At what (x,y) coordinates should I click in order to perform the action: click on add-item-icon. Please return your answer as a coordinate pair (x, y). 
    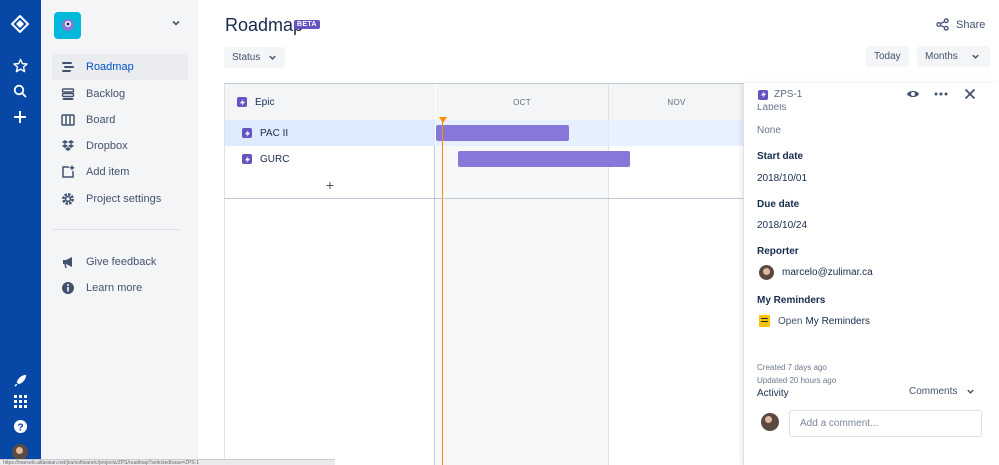
    Looking at the image, I should click on (68, 172).